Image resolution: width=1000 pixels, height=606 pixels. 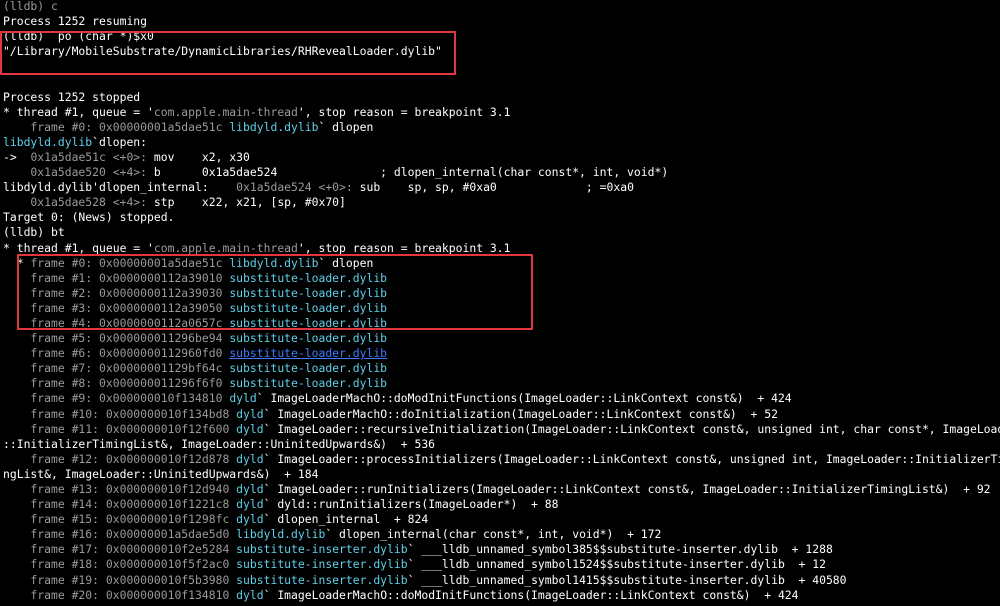 What do you see at coordinates (501, 142) in the screenshot?
I see `terminal-line: libdyld.dylib`dlopen:` at bounding box center [501, 142].